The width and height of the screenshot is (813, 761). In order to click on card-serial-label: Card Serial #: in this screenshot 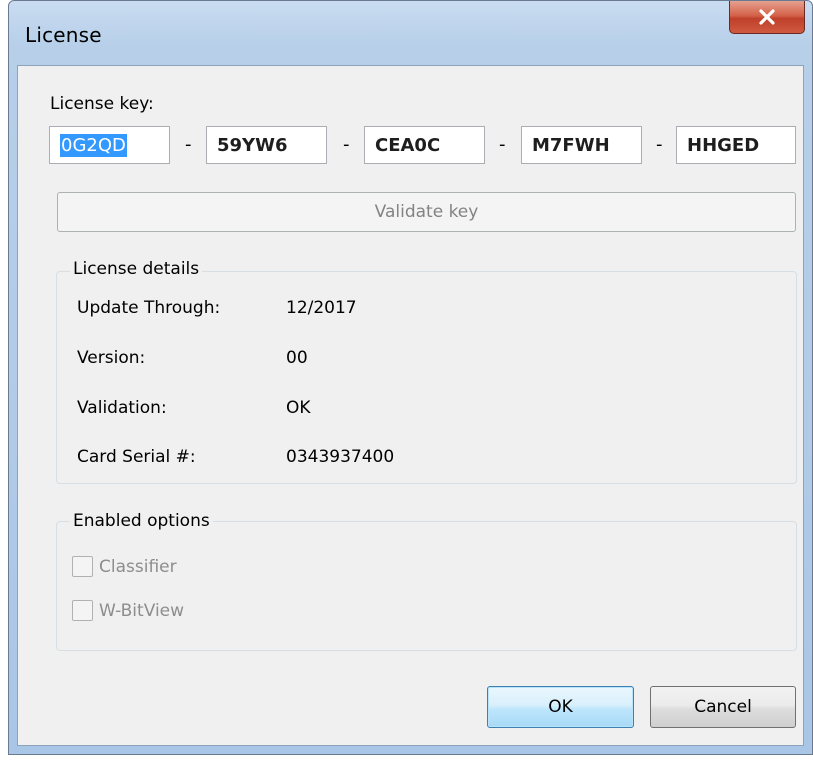, I will do `click(136, 457)`.